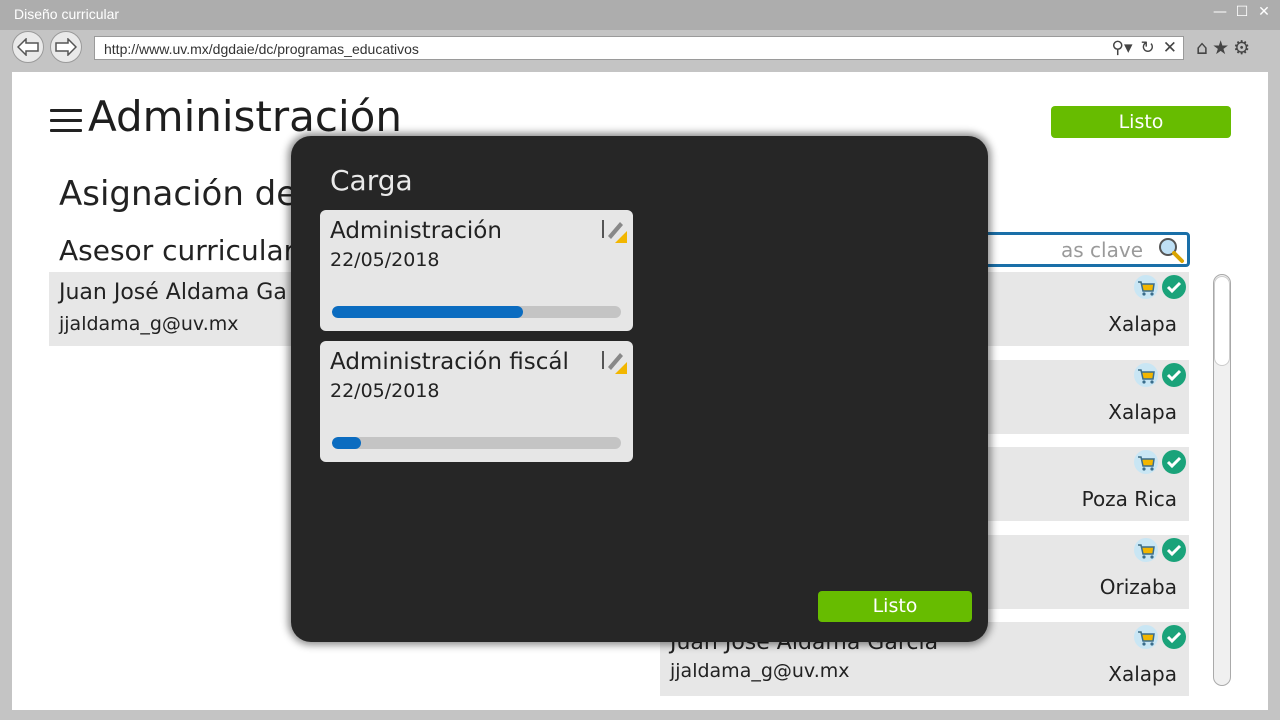 Image resolution: width=1280 pixels, height=720 pixels. I want to click on settings-gear-icon: ⚙, so click(1241, 48).